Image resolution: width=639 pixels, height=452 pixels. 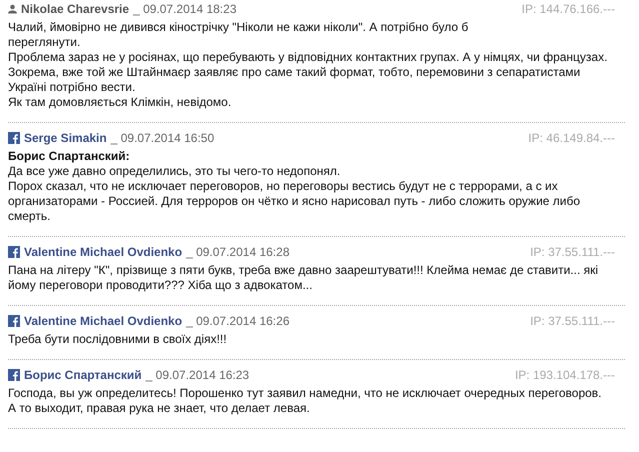 I want to click on author-name: Борис Спартанский, so click(x=83, y=375).